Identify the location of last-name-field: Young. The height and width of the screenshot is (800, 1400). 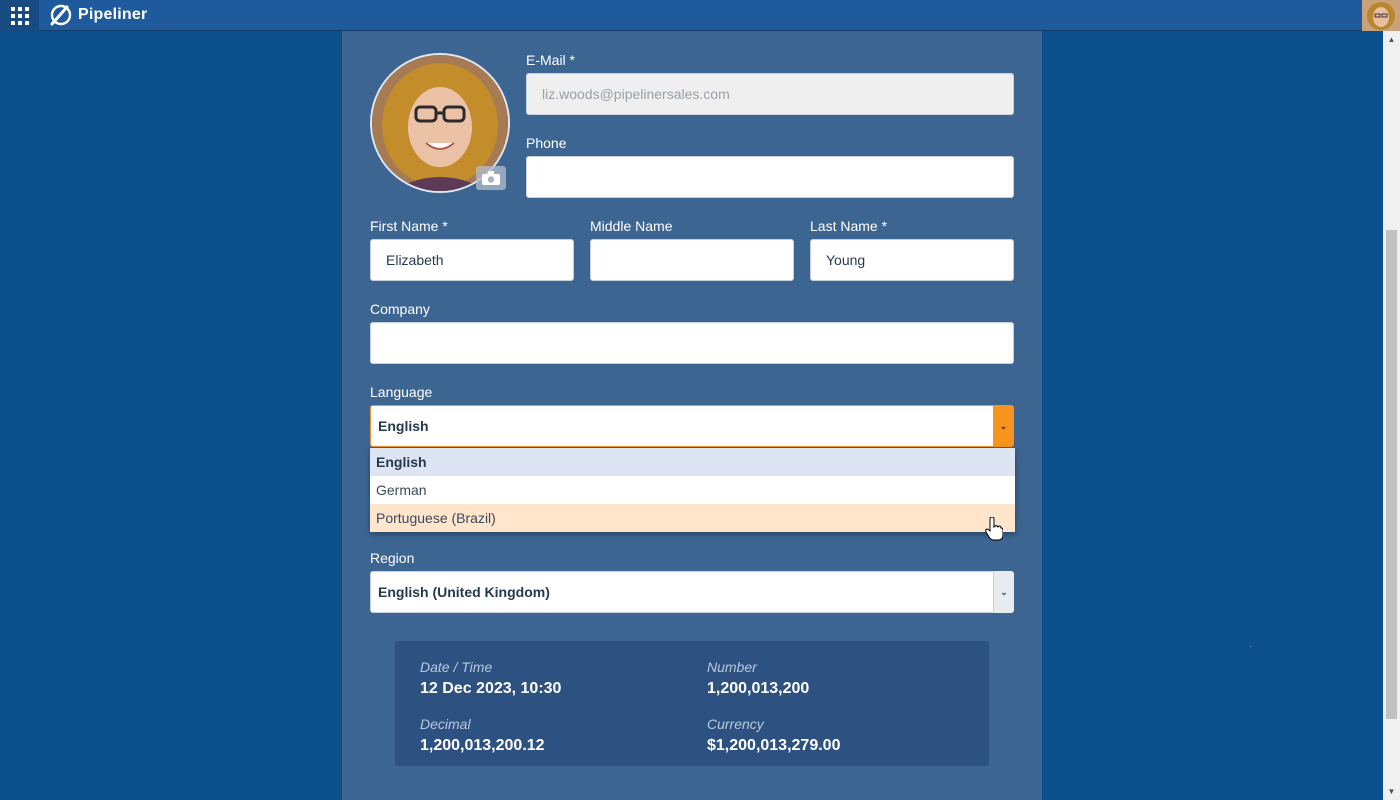
(912, 260).